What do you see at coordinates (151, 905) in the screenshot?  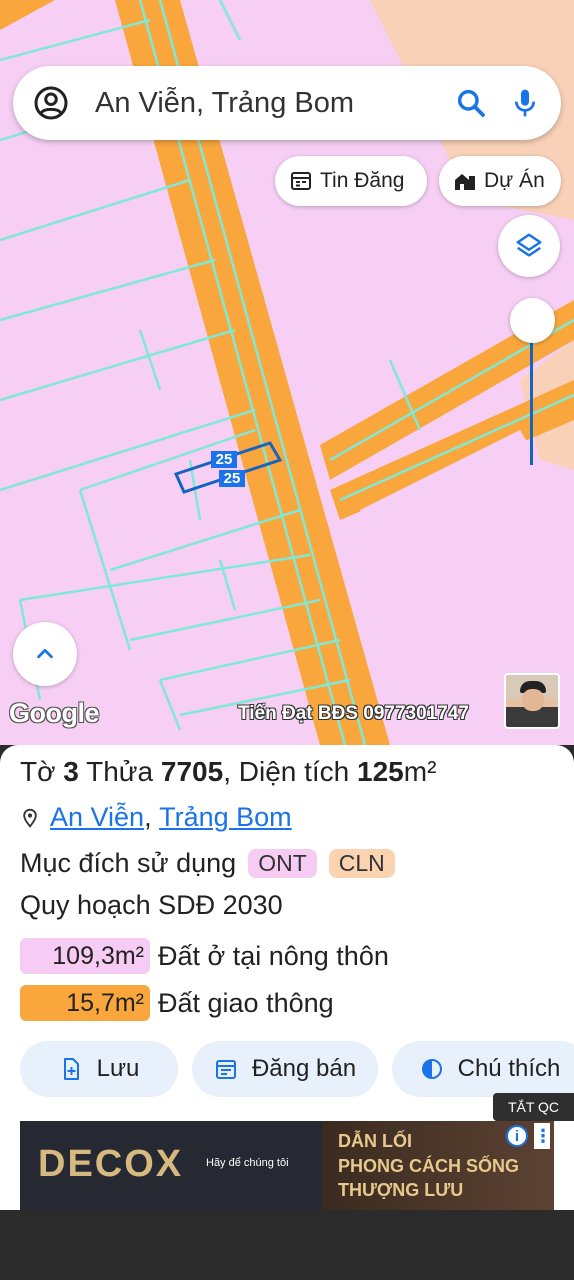 I see `plan-heading: Quy hoạch SDĐ 2030` at bounding box center [151, 905].